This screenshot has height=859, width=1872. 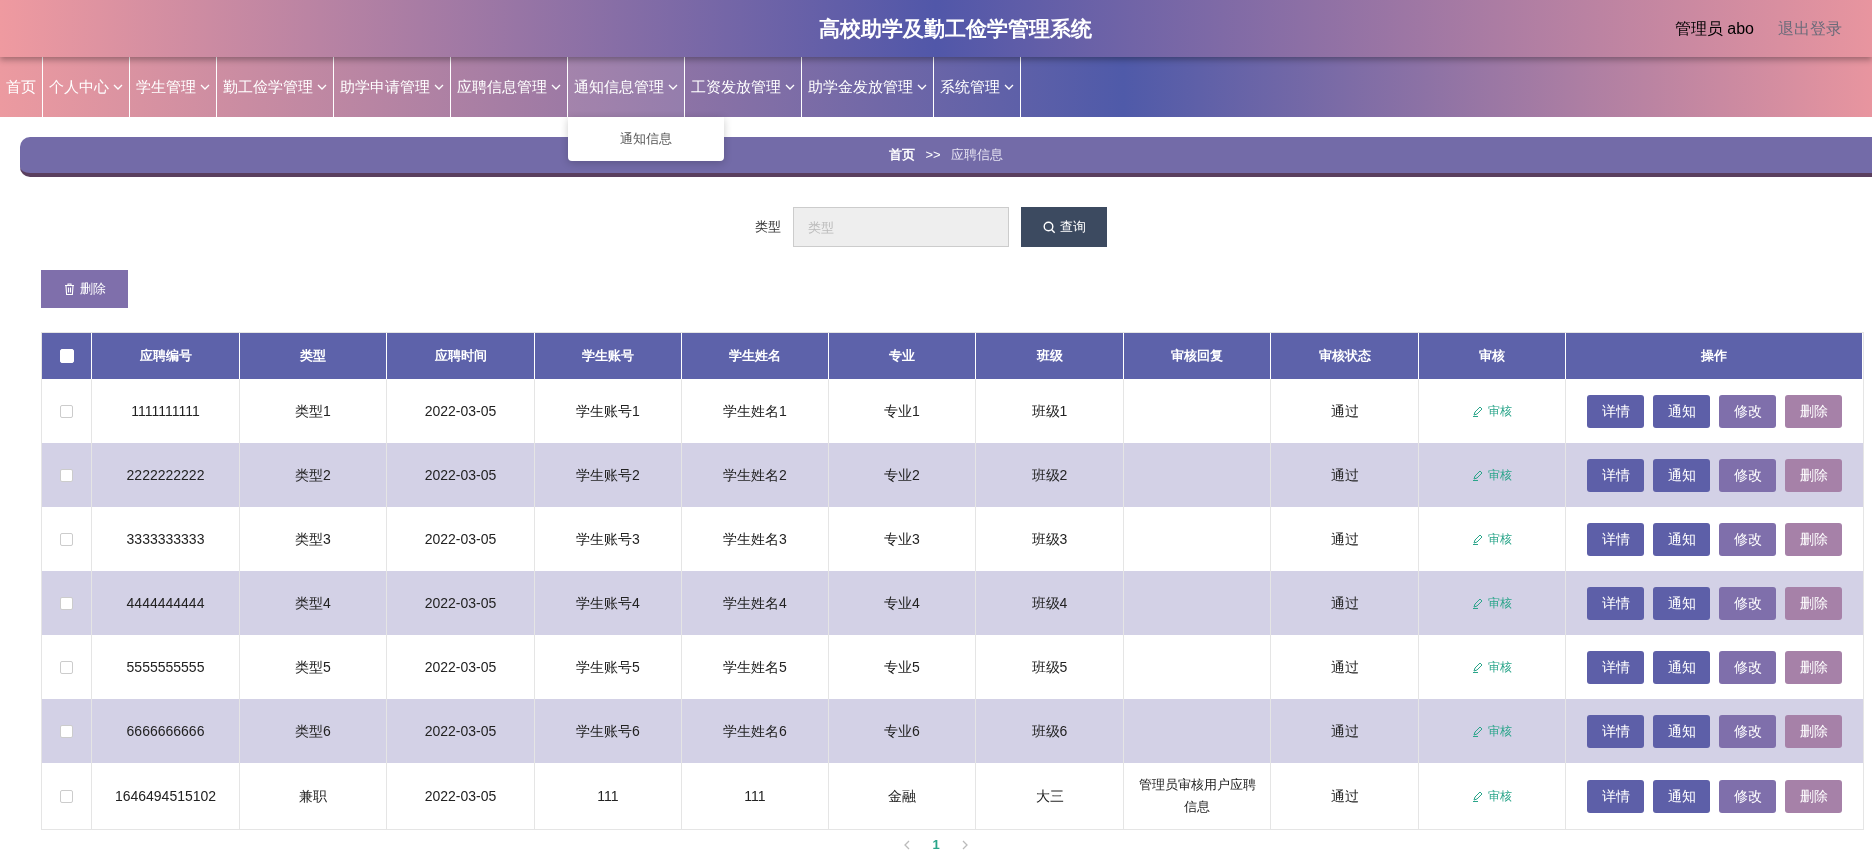 What do you see at coordinates (965, 844) in the screenshot?
I see `chevron-right-icon` at bounding box center [965, 844].